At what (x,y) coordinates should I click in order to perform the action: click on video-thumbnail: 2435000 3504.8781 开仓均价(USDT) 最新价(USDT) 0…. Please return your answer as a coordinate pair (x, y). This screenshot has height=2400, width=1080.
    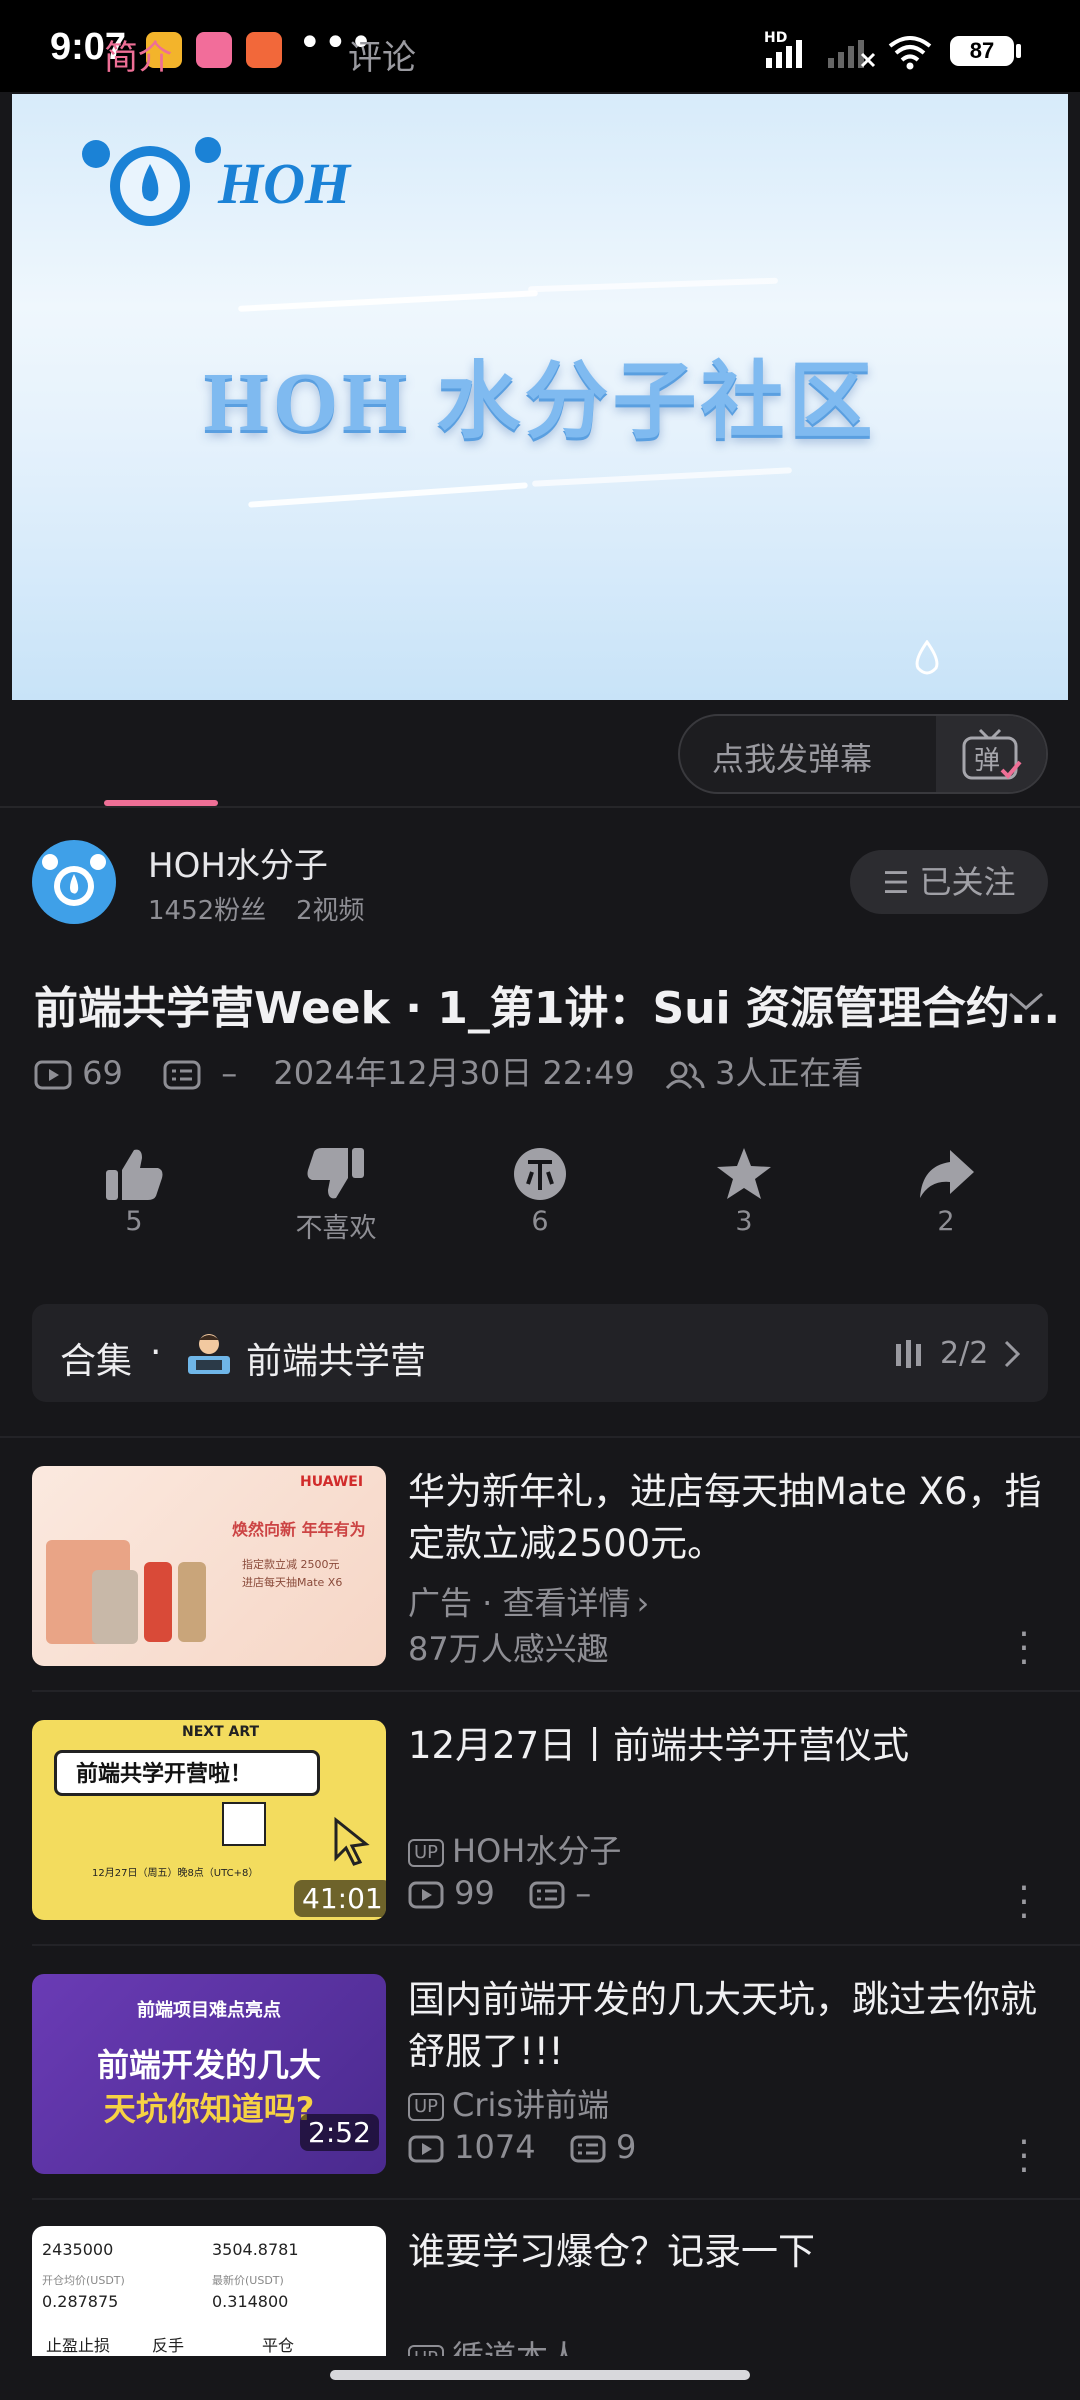
    Looking at the image, I should click on (209, 2291).